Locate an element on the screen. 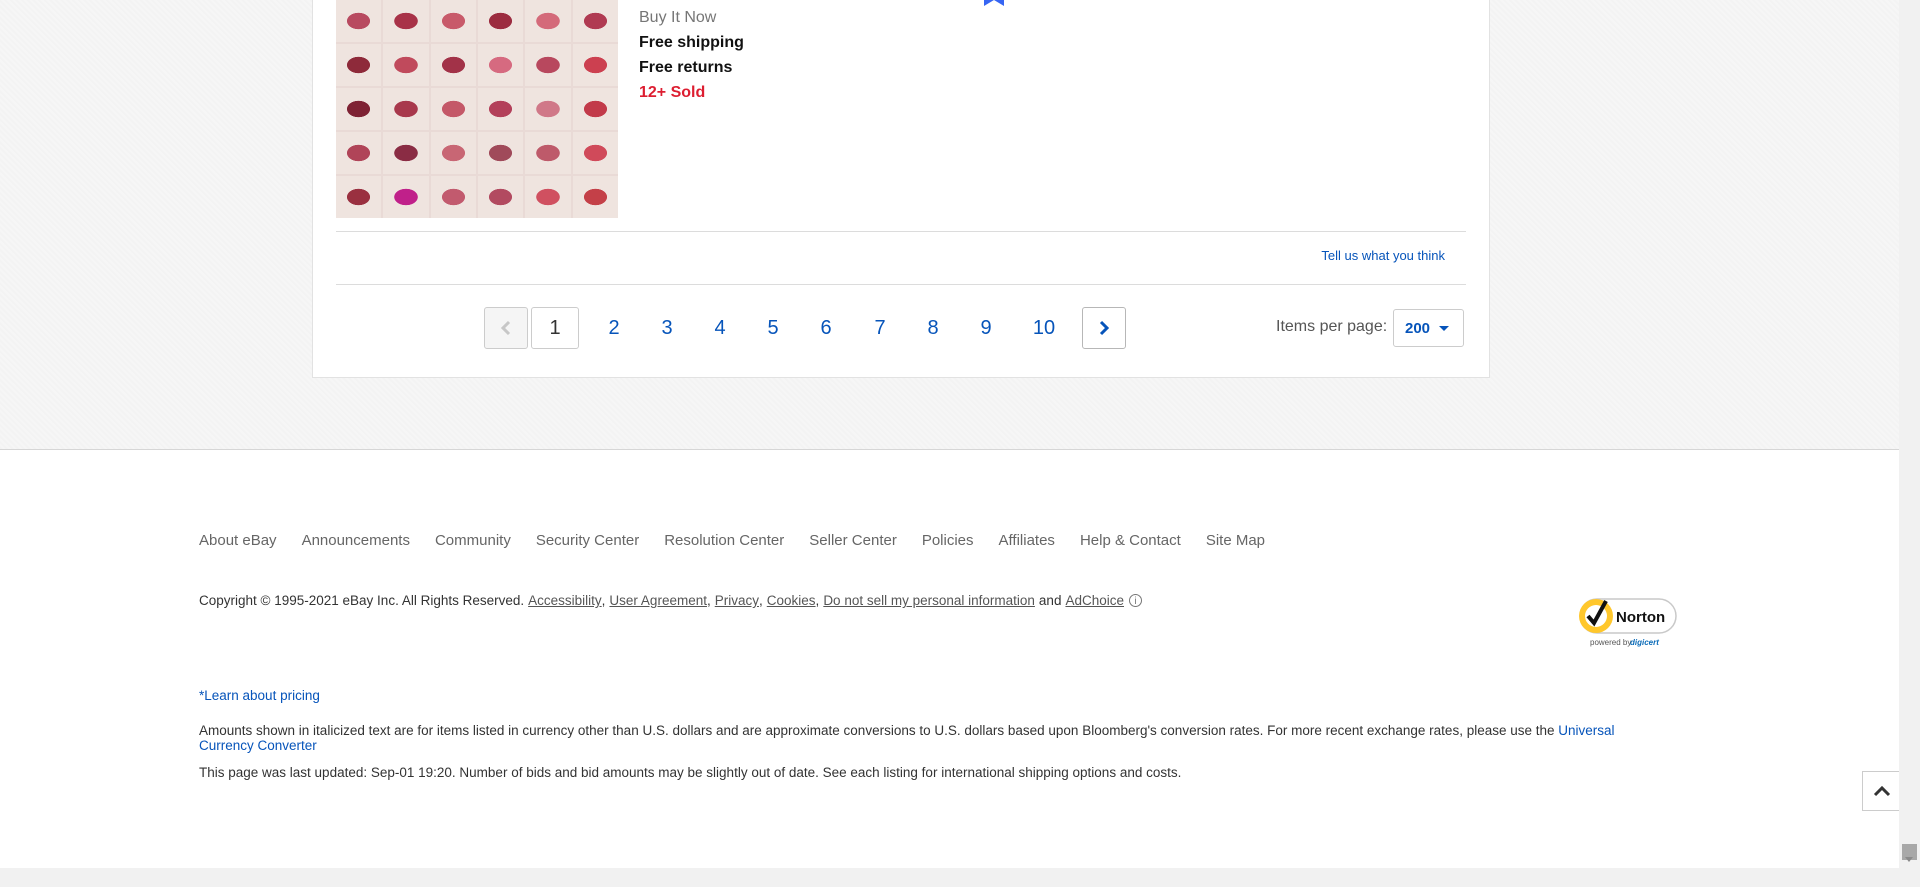 This screenshot has height=887, width=1920. chevron-left-icon is located at coordinates (506, 328).